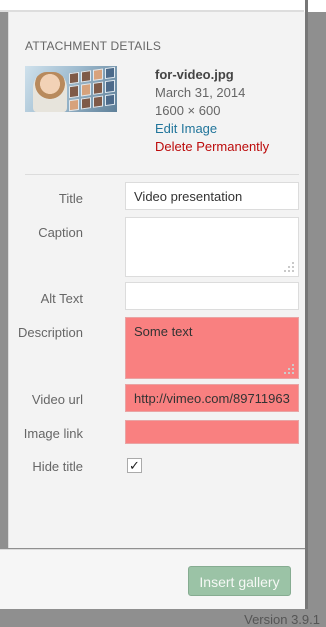 This screenshot has height=627, width=326. I want to click on delete-permanently-link: Delete Permanently, so click(212, 147).